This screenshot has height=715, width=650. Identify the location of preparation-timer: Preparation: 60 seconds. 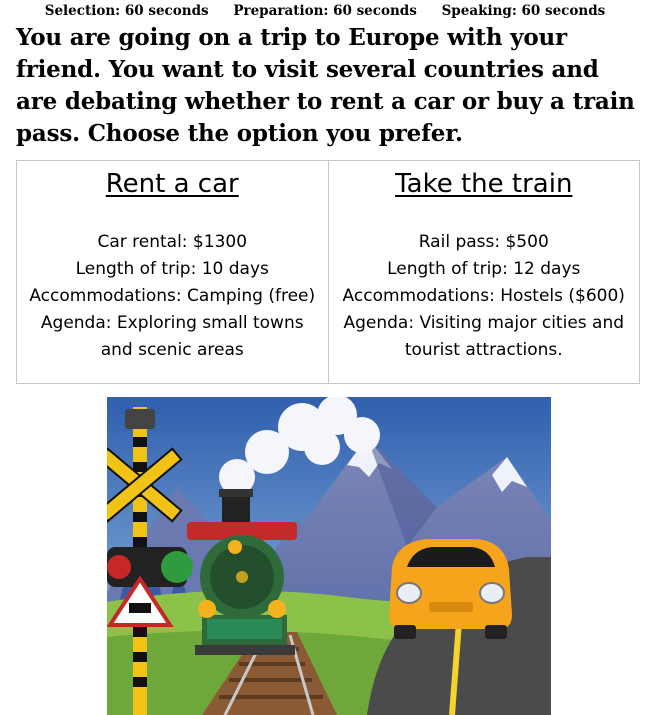
(325, 11).